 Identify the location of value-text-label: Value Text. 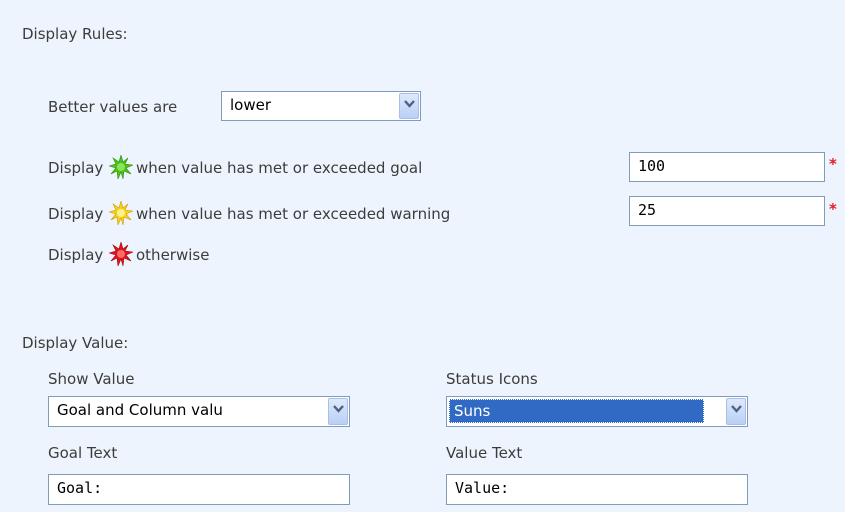
(484, 453).